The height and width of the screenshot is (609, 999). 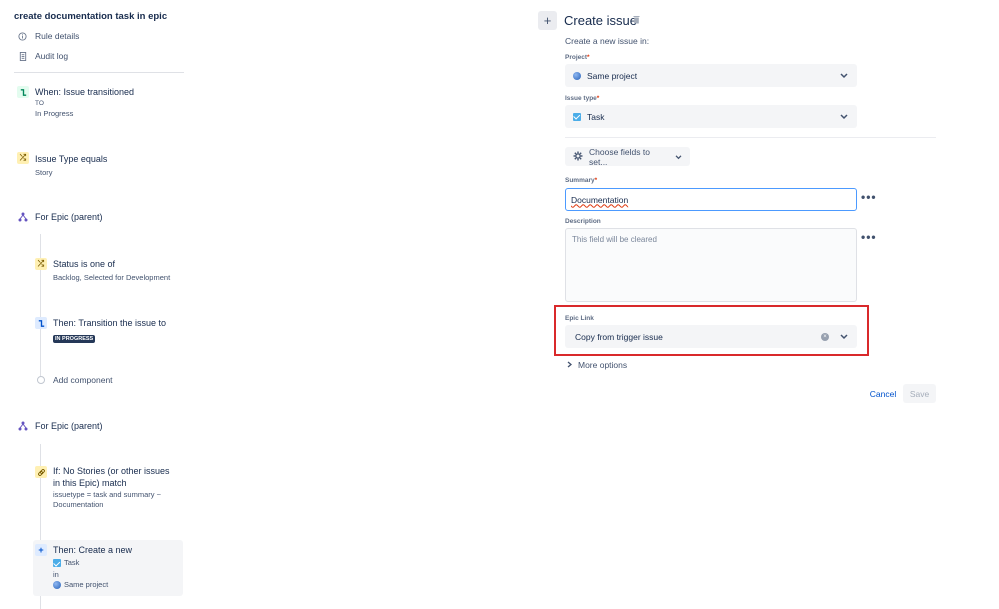 I want to click on add-dot-icon, so click(x=41, y=380).